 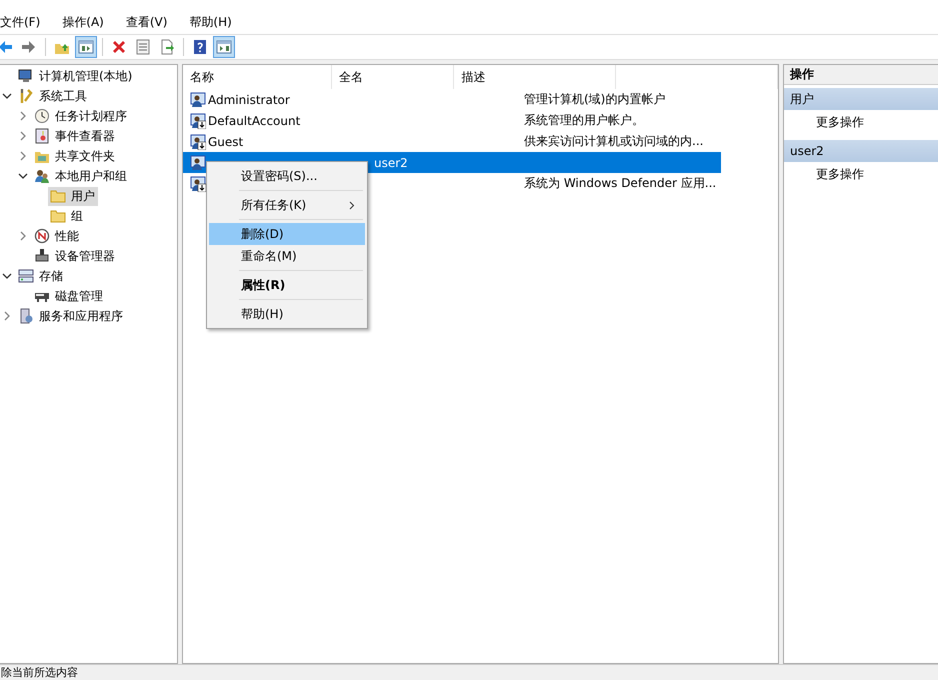 What do you see at coordinates (393, 77) in the screenshot?
I see `column-header: 全名` at bounding box center [393, 77].